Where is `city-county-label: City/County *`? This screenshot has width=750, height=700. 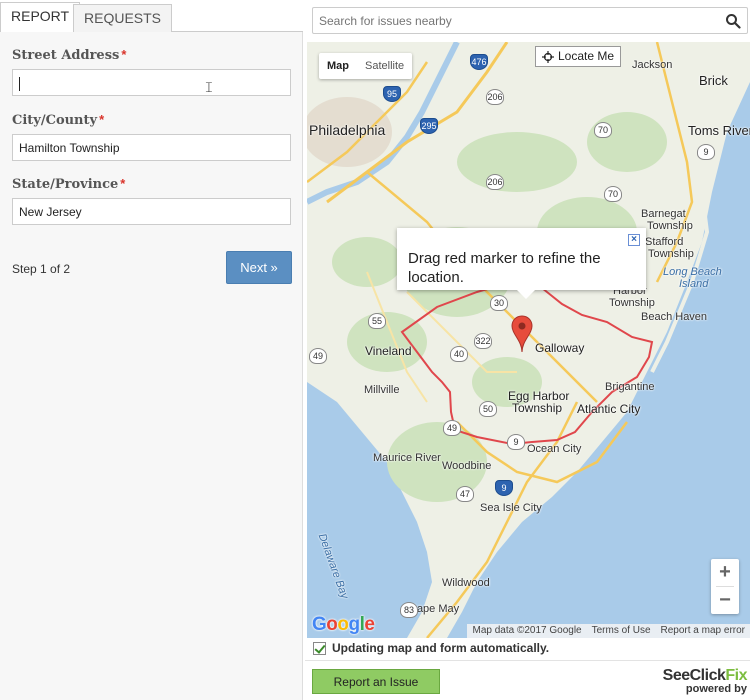
city-county-label: City/County * is located at coordinates (58, 120).